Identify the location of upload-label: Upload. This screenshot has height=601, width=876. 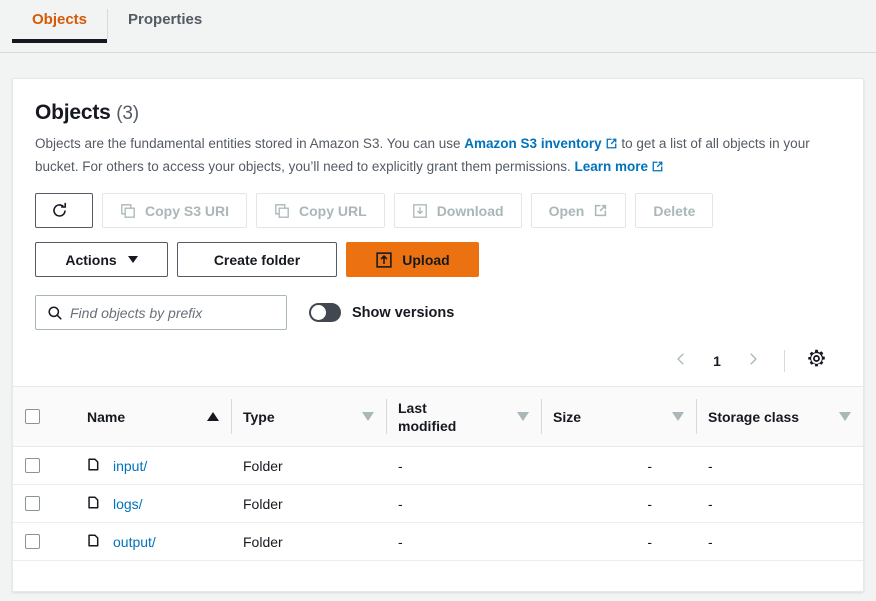
(426, 259).